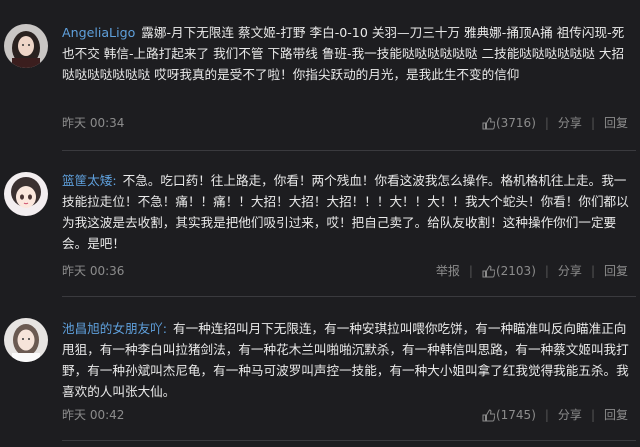 The image size is (640, 447). What do you see at coordinates (345, 270) in the screenshot?
I see `comment-meta: 昨天 00:36 举报 | (2103) | 分享 | 回复` at bounding box center [345, 270].